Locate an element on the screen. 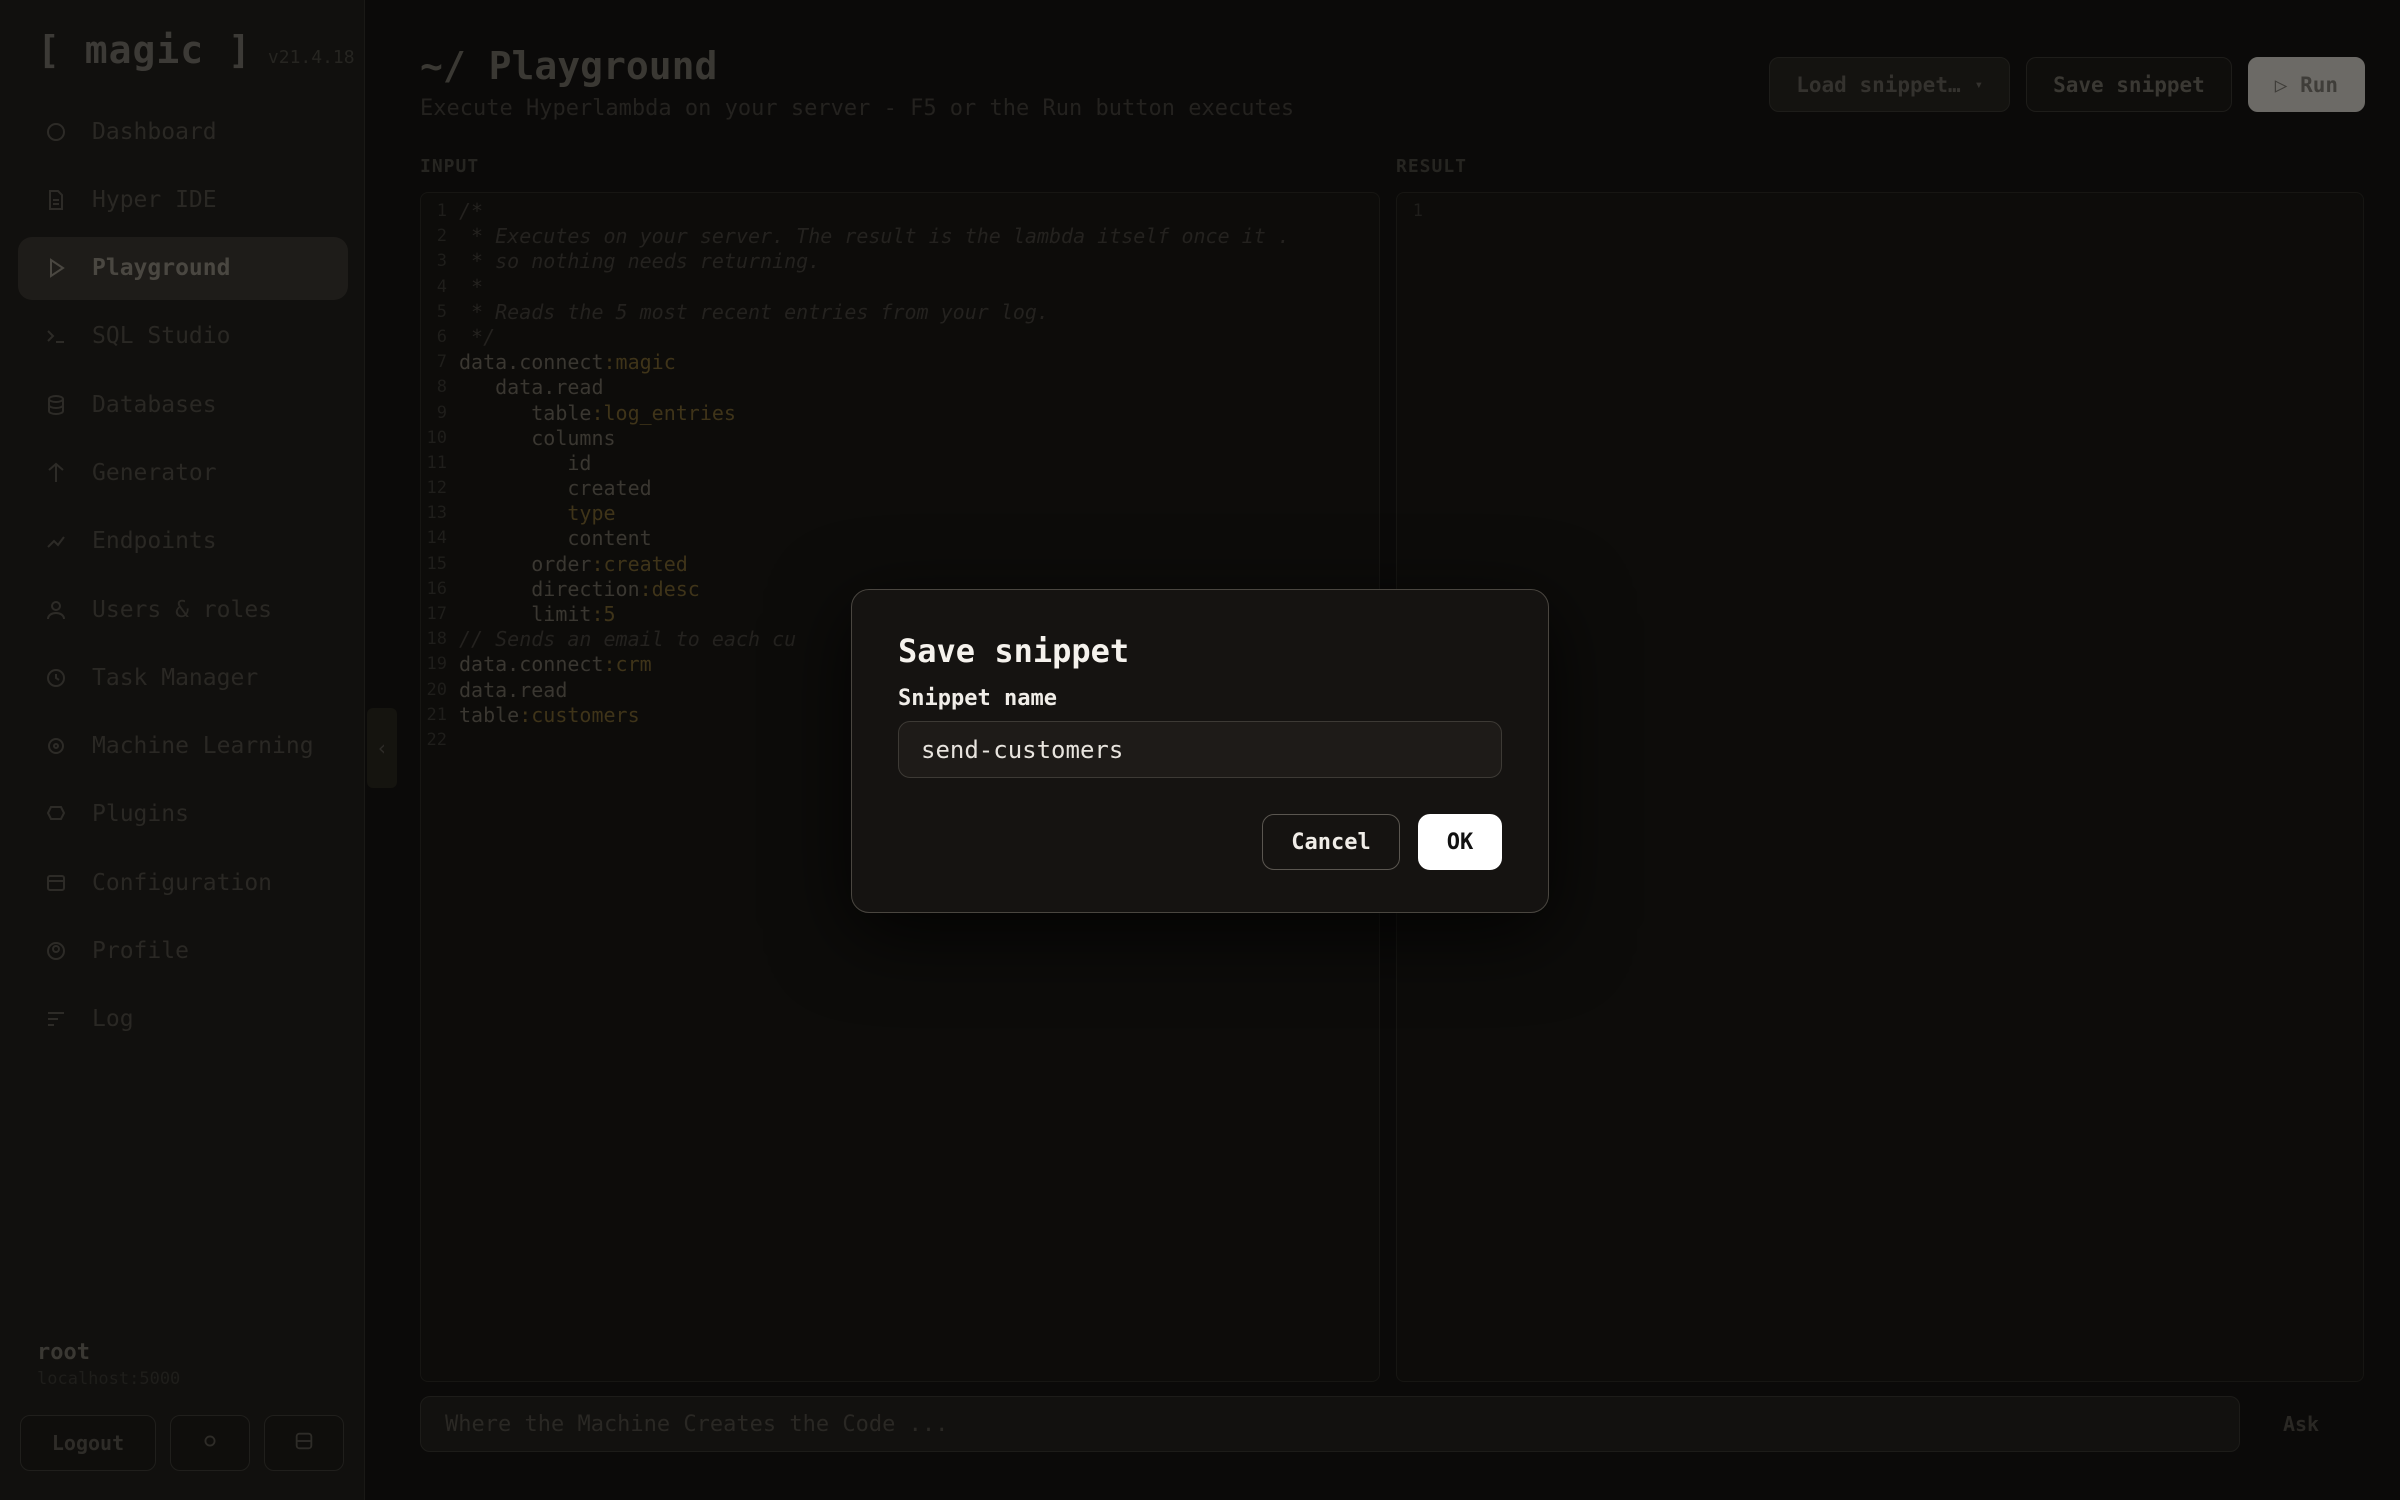 The image size is (2400, 1500). snippet-name-label: Snippet name is located at coordinates (977, 698).